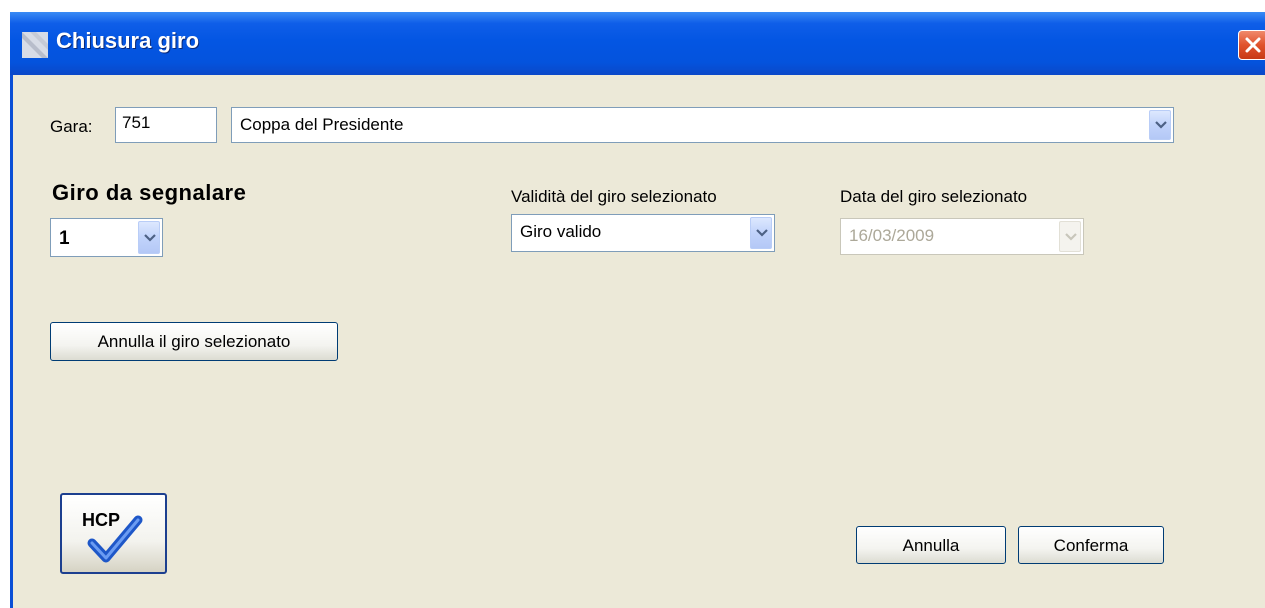 This screenshot has height=608, width=1265. I want to click on giro-select: 1, so click(106, 237).